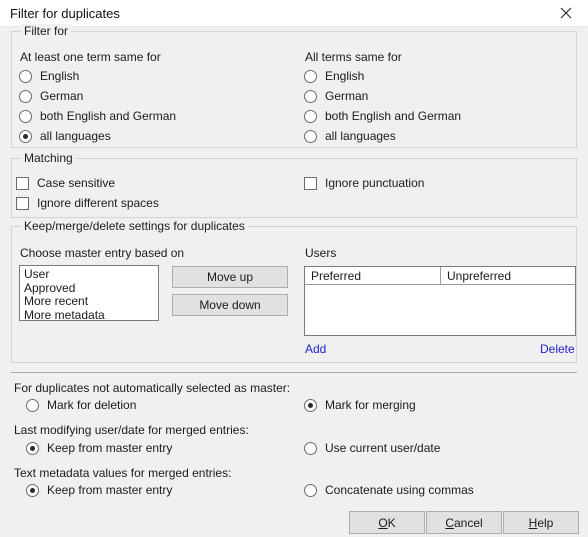 The height and width of the screenshot is (537, 588). I want to click on delete-user-link: Delete, so click(557, 349).